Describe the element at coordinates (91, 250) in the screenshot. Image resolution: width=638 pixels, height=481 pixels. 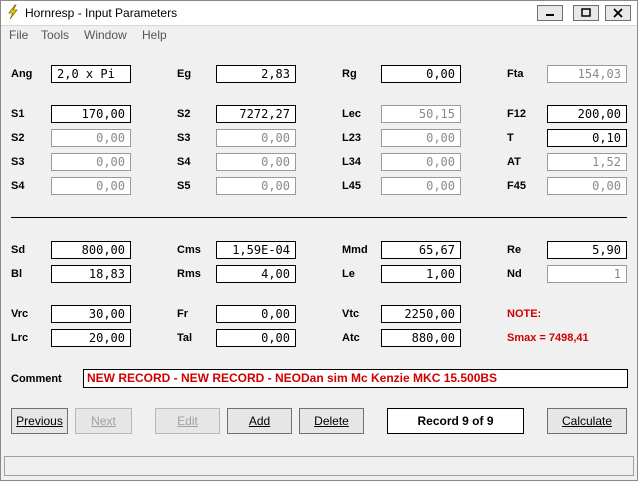
I see `field-sd: 800,00` at that location.